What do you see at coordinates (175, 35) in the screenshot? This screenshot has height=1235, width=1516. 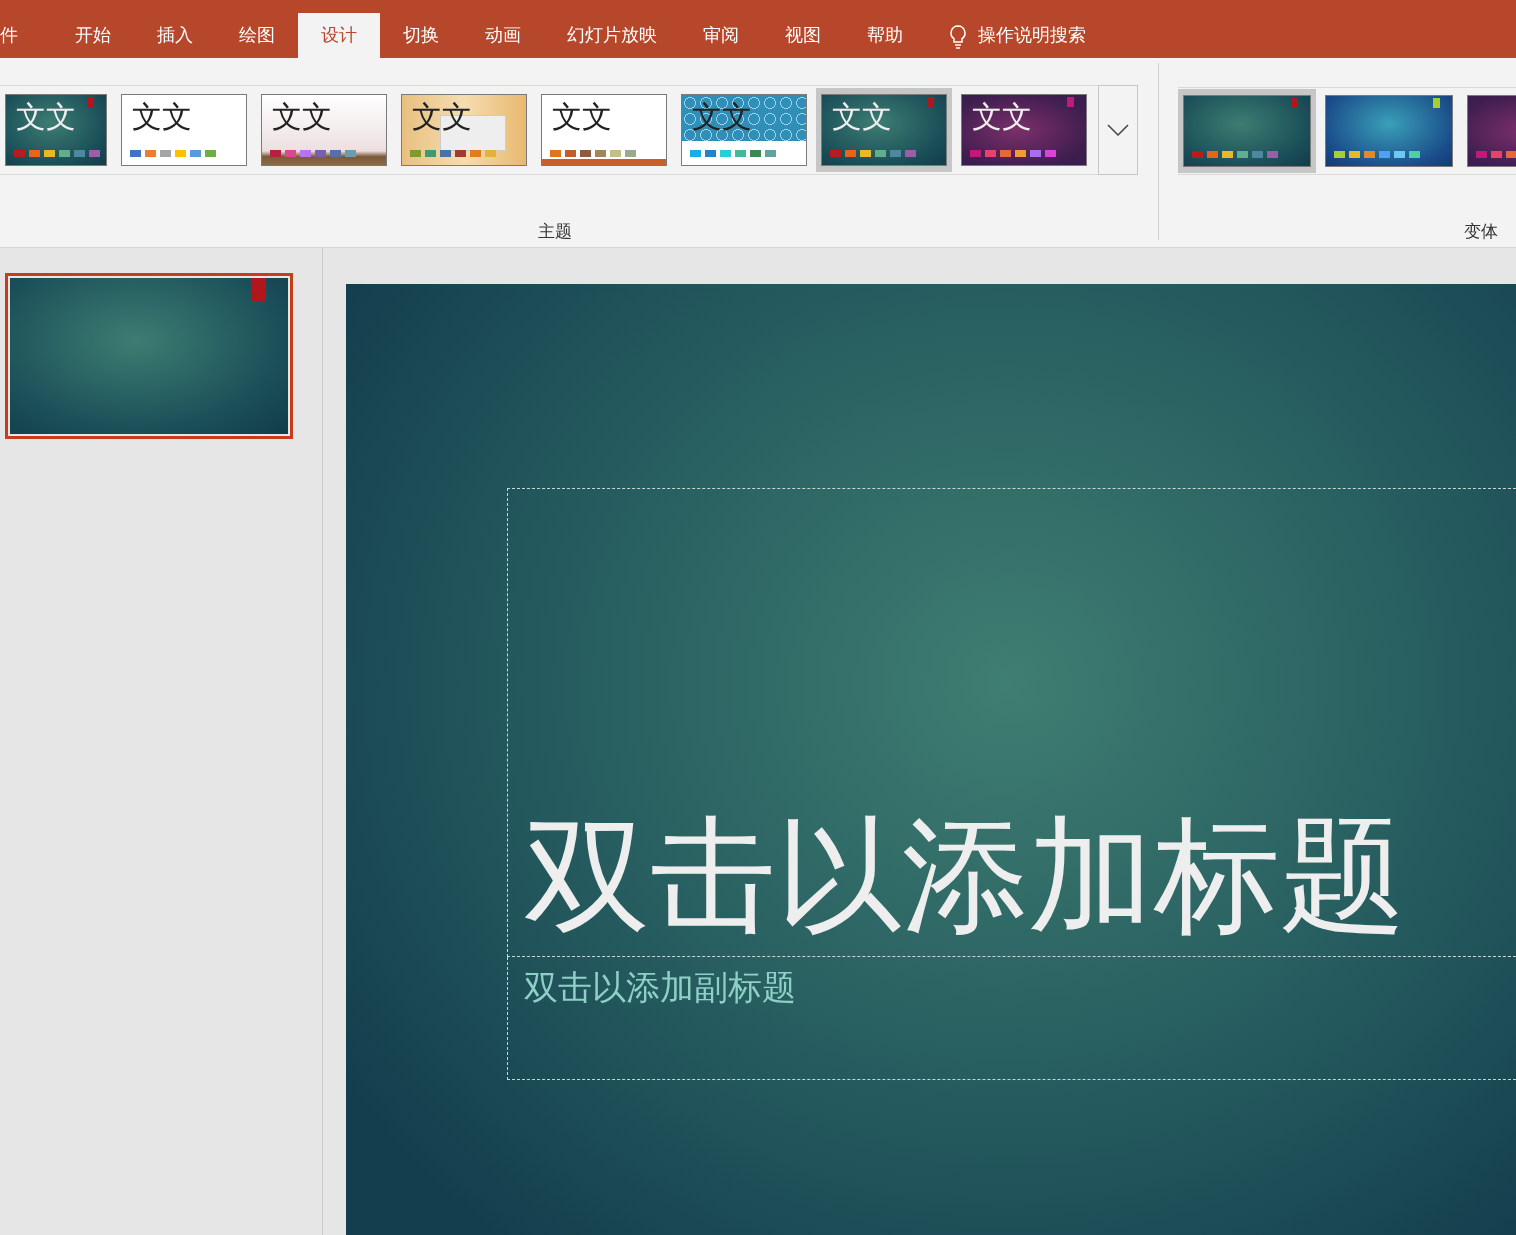 I see `ribbon-tab: 插入` at bounding box center [175, 35].